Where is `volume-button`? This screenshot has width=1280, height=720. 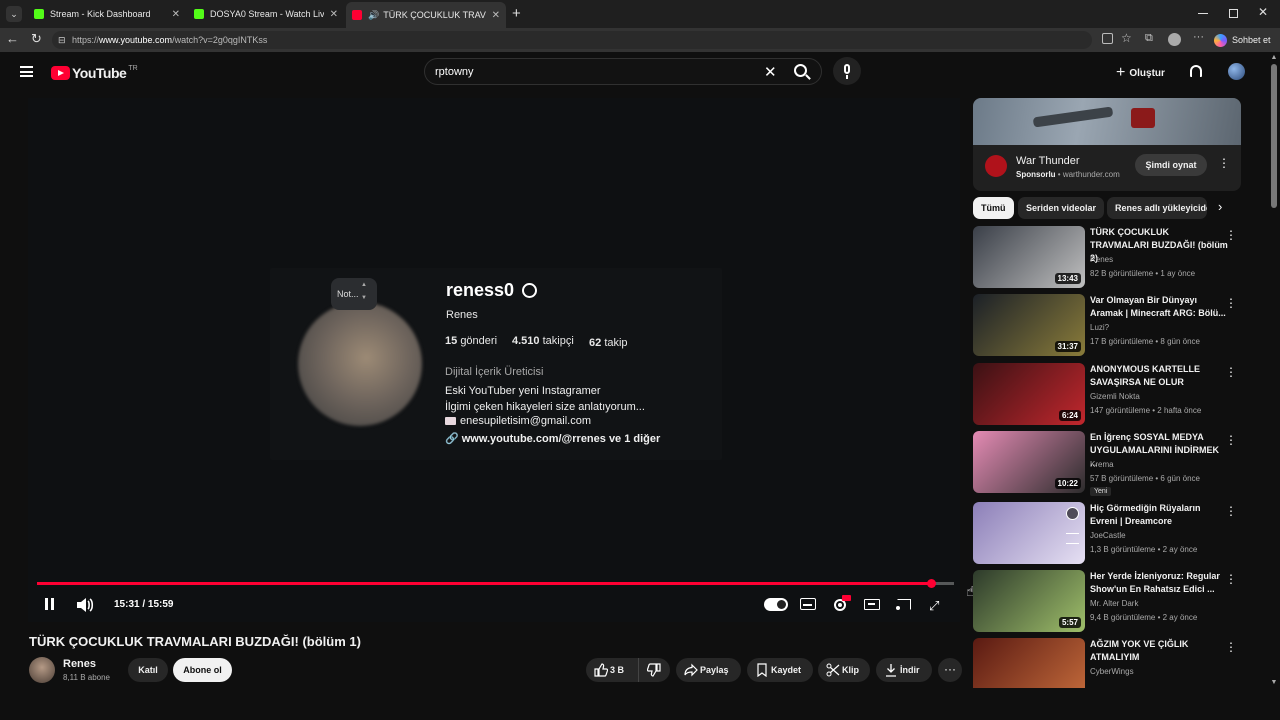 volume-button is located at coordinates (85, 607).